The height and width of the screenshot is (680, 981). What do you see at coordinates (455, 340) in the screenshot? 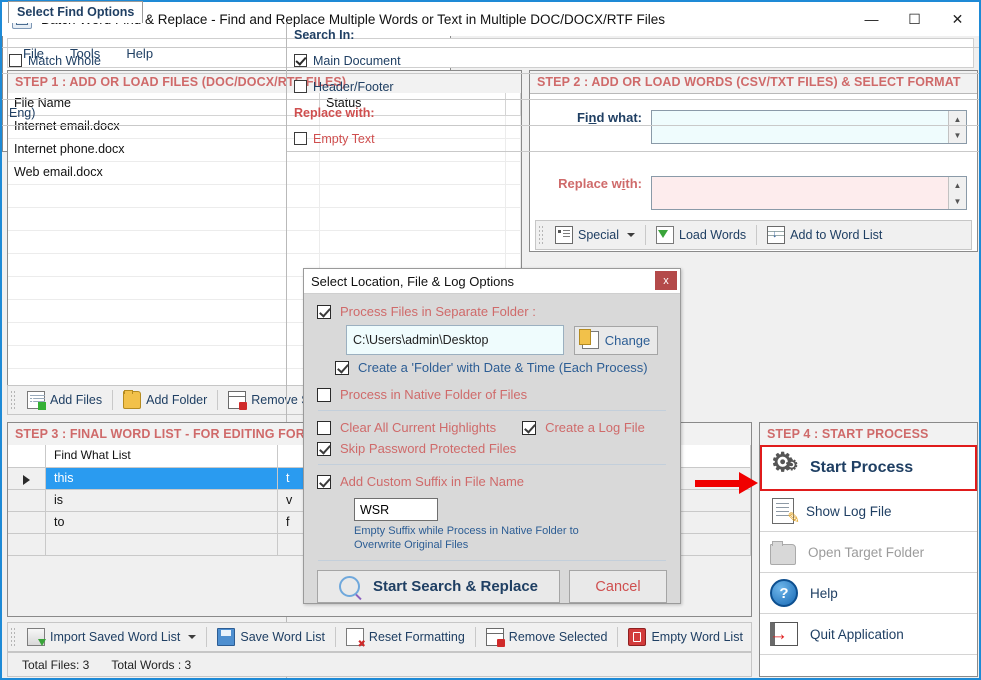
I see `target-path-input` at bounding box center [455, 340].